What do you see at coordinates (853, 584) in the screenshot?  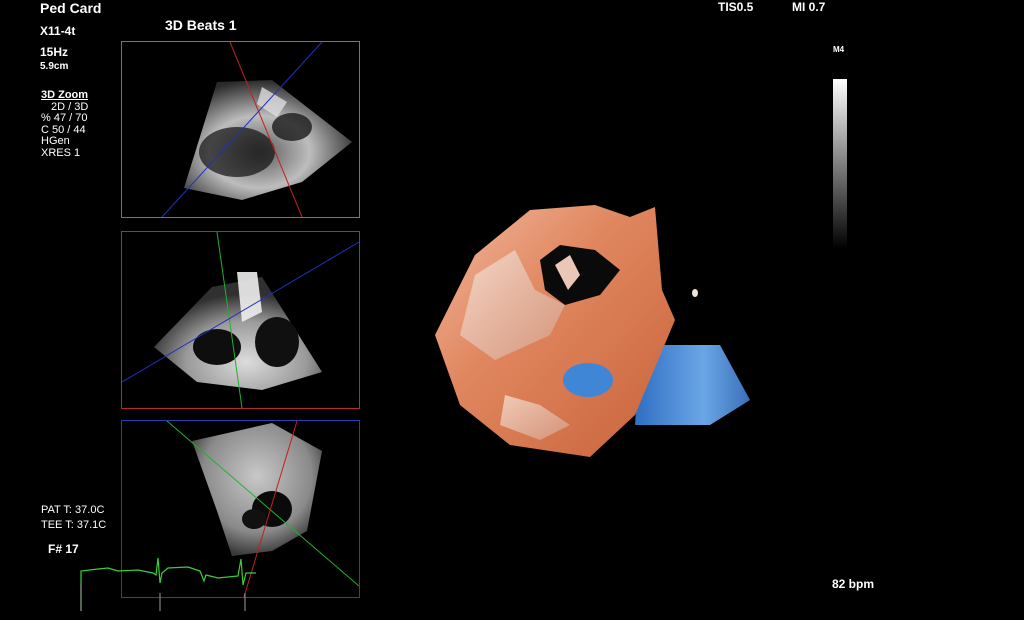 I see `heart-rate: 82 bpm` at bounding box center [853, 584].